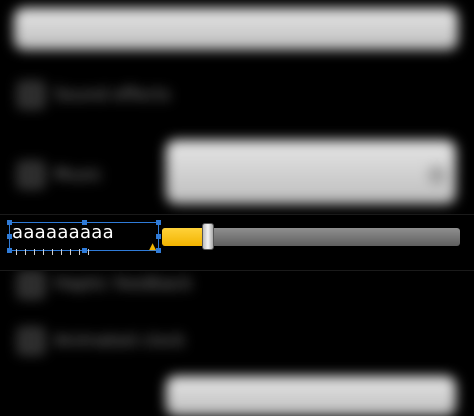 The image size is (474, 416). Describe the element at coordinates (84, 222) in the screenshot. I see `selection-handle-top-middle` at that location.